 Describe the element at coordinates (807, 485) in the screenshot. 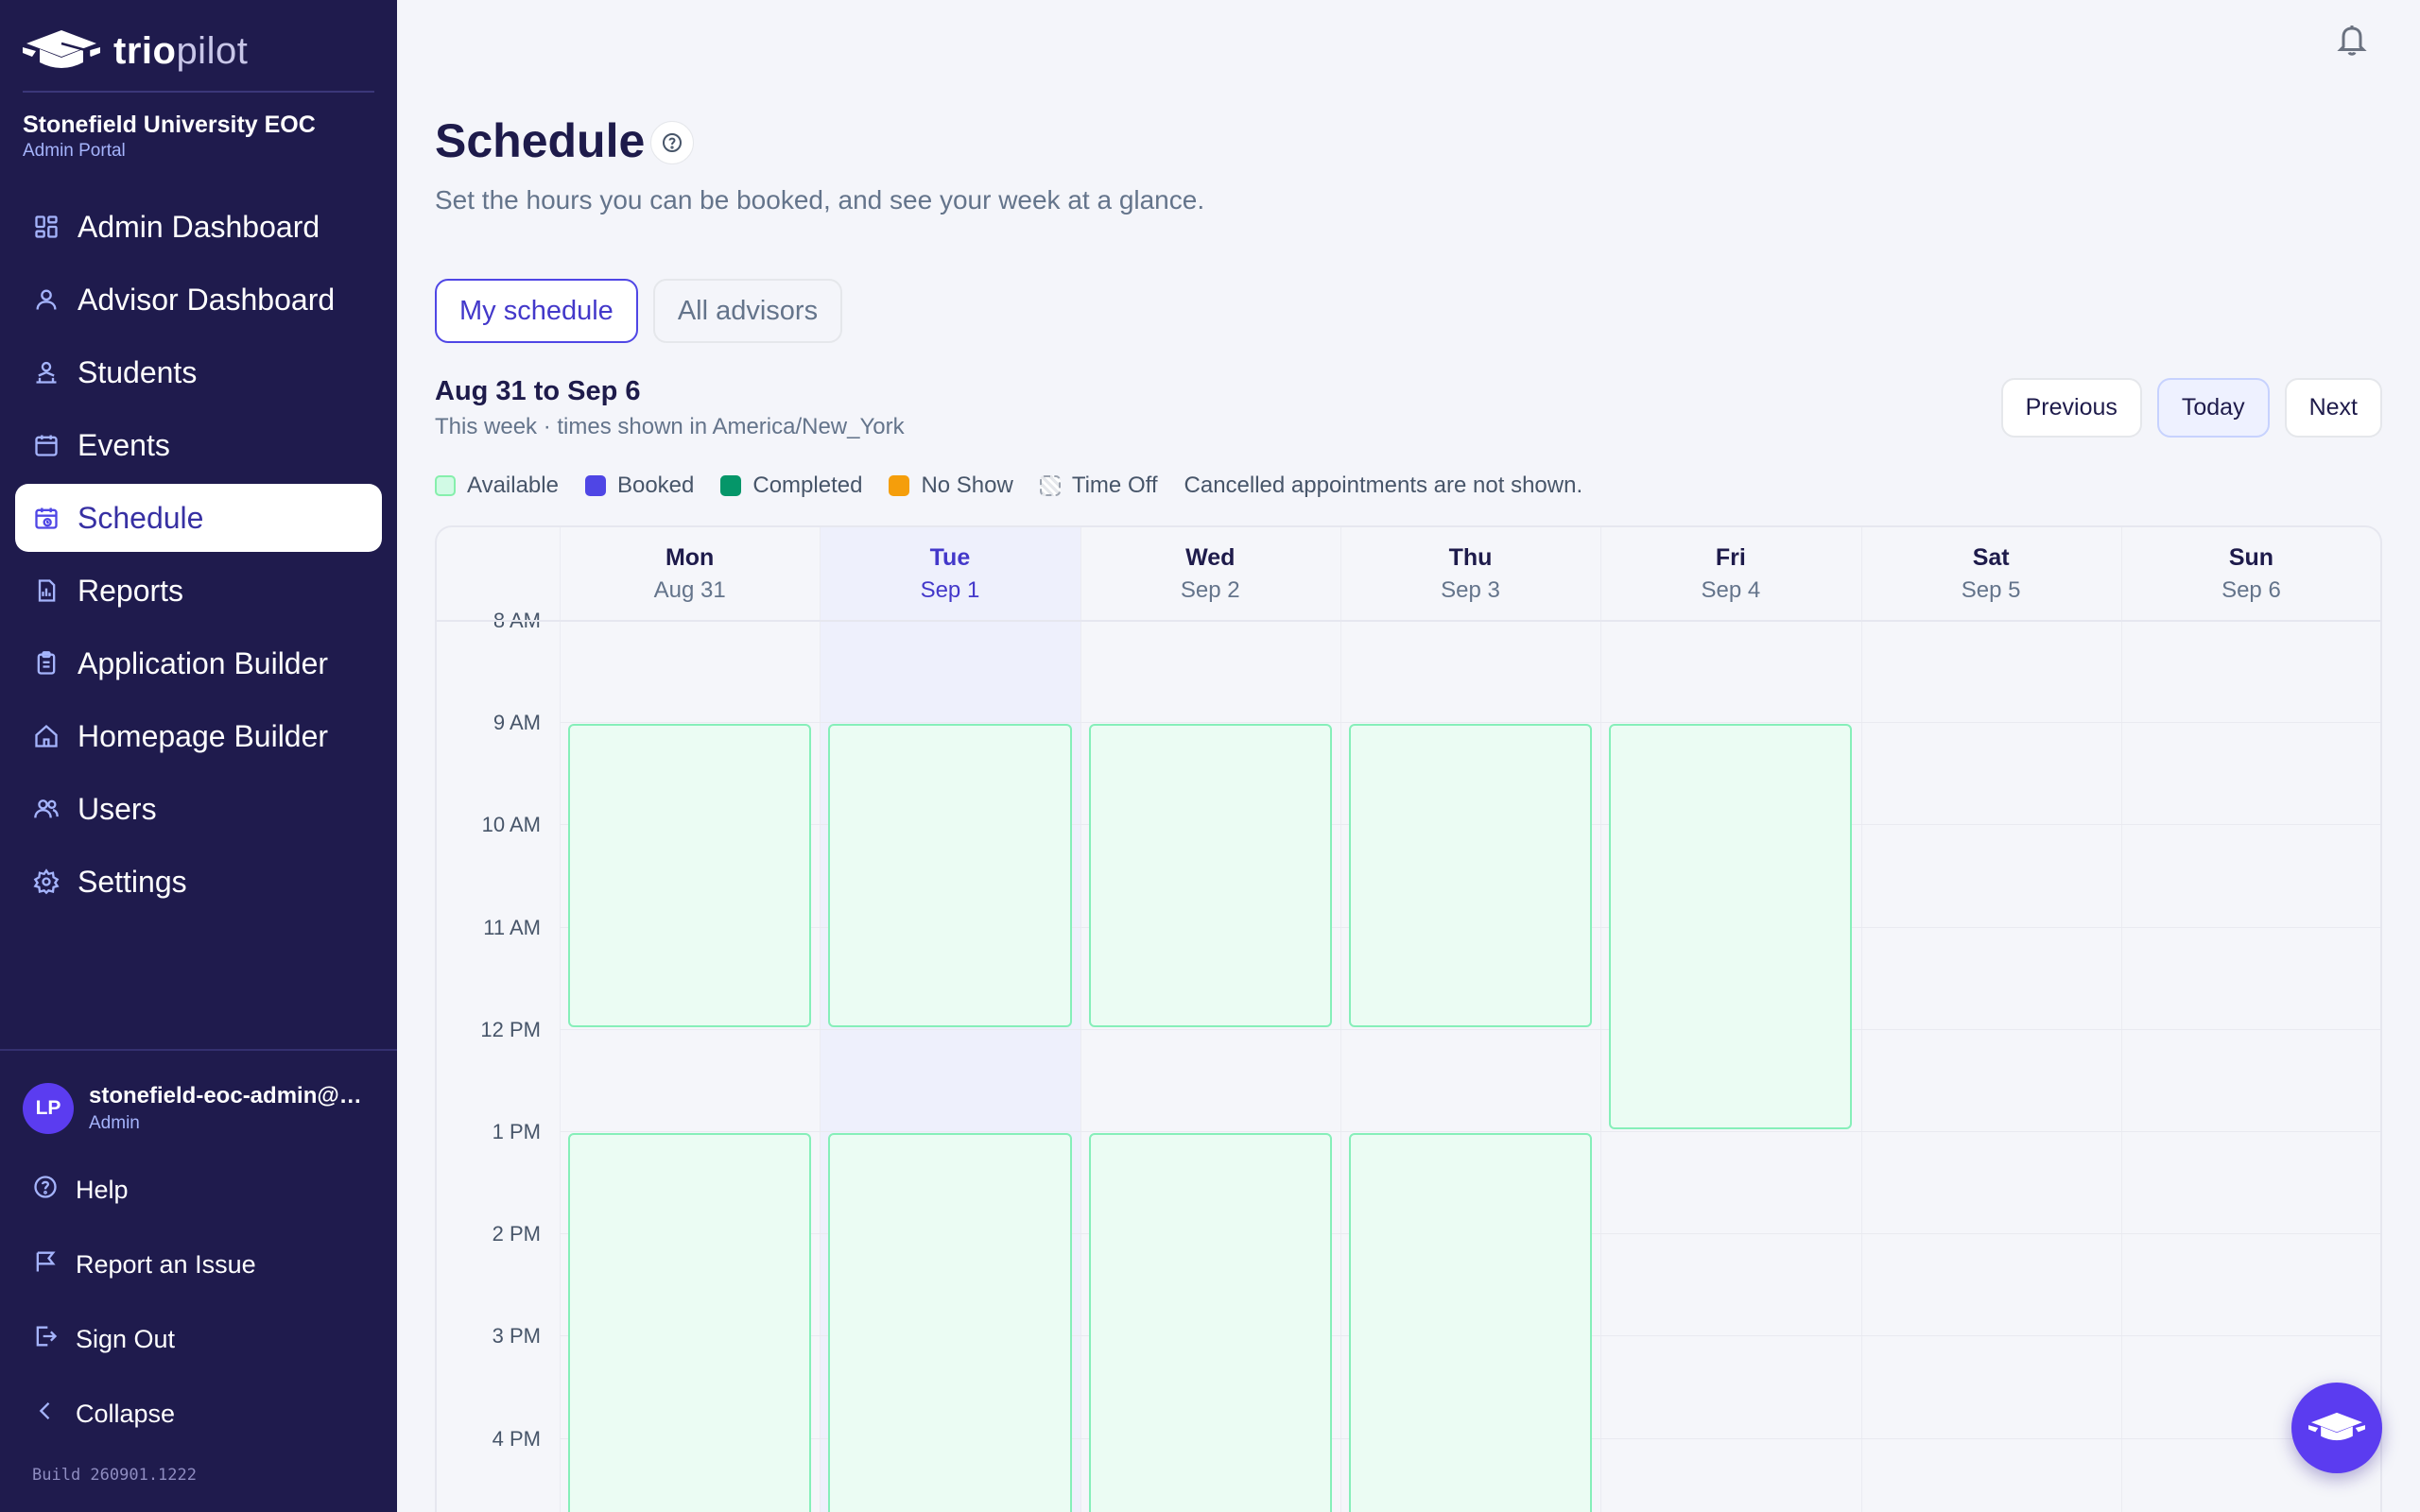

I see `legend-label: Completed` at that location.